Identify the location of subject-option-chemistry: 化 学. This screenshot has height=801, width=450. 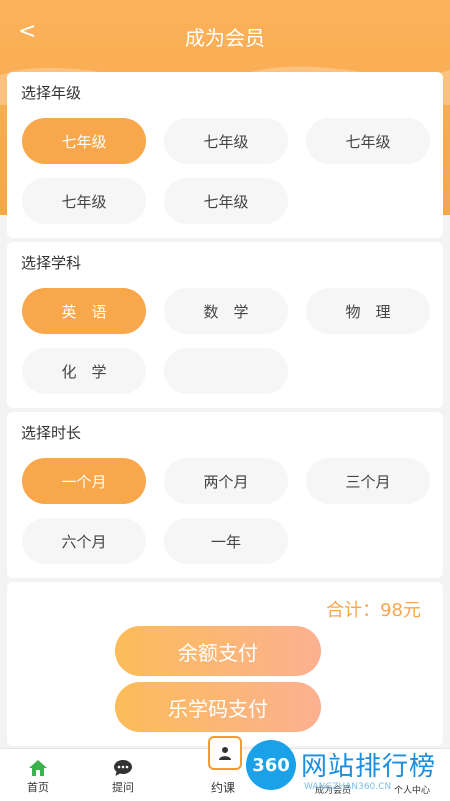
(84, 371).